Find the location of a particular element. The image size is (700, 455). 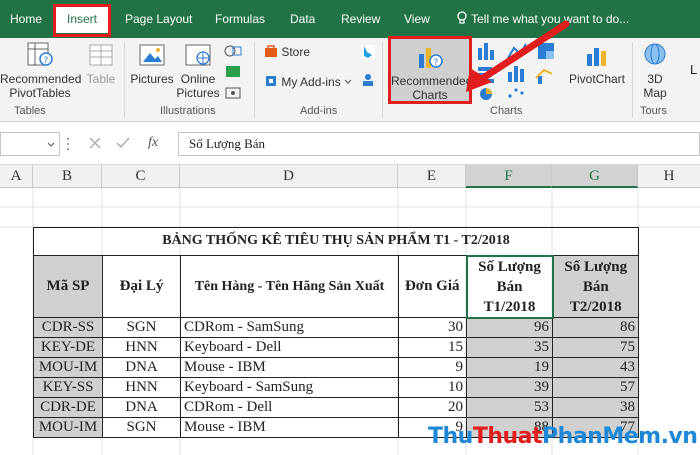

watermark-part: .vn is located at coordinates (679, 436).